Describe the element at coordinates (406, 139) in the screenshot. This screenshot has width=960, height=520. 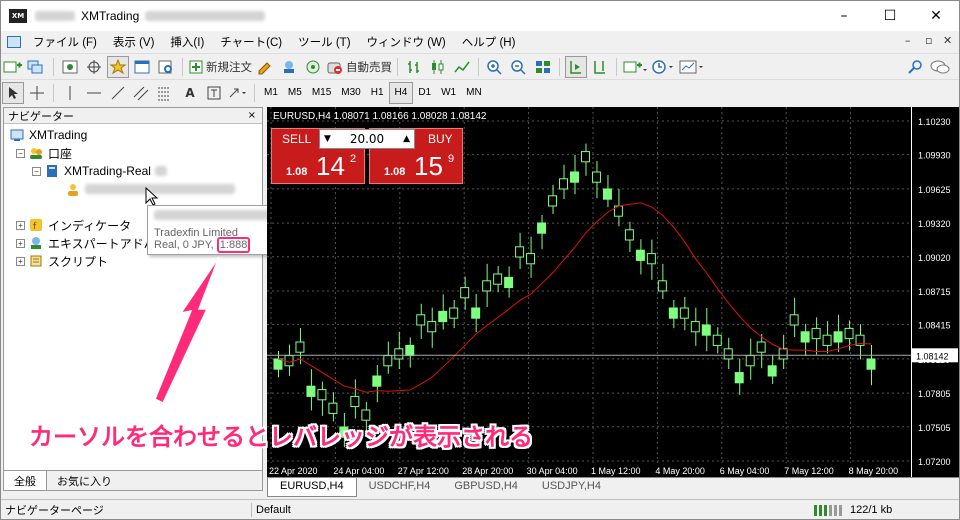
I see `lot-increase-icon: ▲` at that location.